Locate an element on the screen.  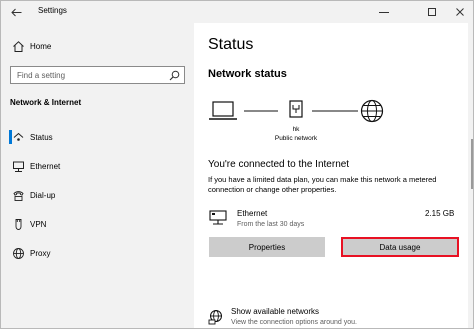
properties-button: Properties is located at coordinates (267, 247).